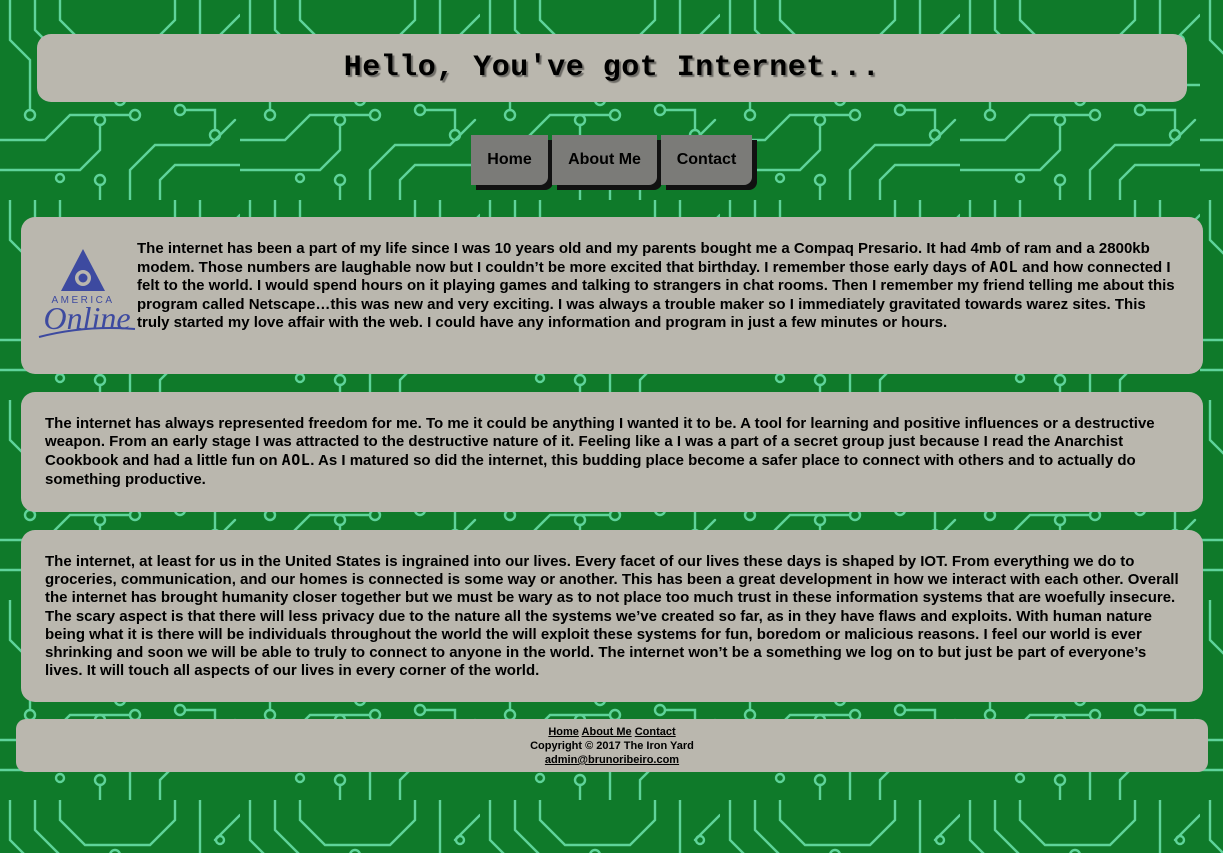 The width and height of the screenshot is (1223, 853). Describe the element at coordinates (655, 732) in the screenshot. I see `footer-link-contact: Contact` at that location.